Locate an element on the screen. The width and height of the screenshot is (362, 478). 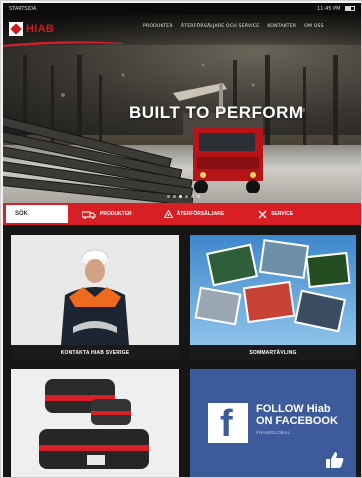
aterforsaljare-label: ÅTERFÖRSÄLJARE is located at coordinates (200, 214).